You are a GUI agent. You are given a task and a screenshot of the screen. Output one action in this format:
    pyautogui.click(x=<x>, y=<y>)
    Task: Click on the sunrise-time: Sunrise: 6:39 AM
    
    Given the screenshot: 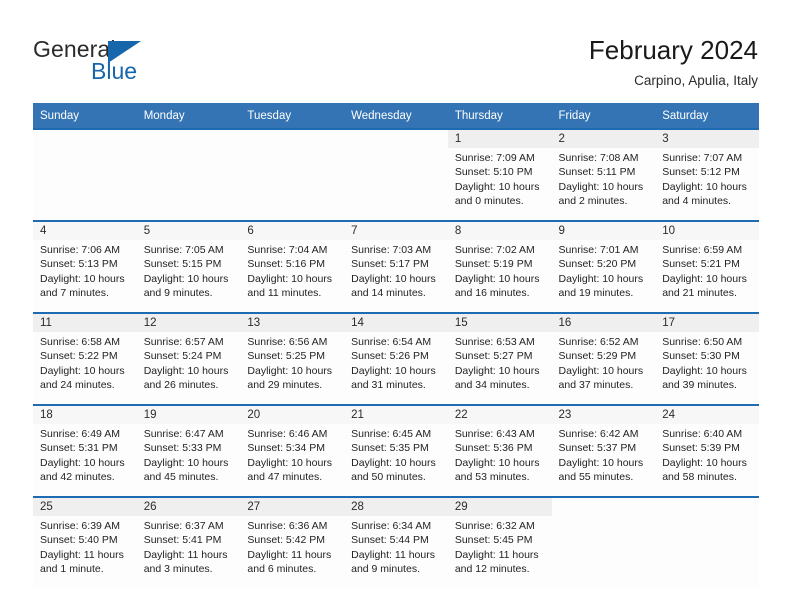 What is the action you would take?
    pyautogui.click(x=80, y=526)
    